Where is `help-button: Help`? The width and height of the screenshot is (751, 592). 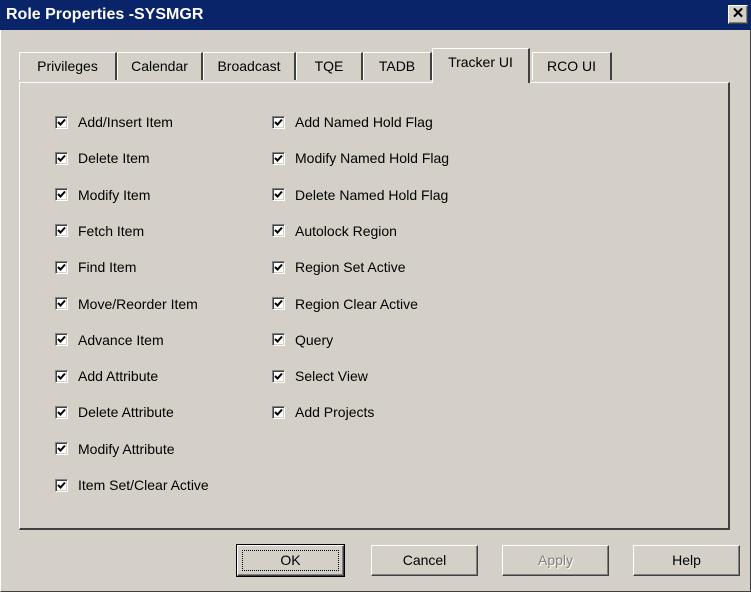
help-button: Help is located at coordinates (686, 560).